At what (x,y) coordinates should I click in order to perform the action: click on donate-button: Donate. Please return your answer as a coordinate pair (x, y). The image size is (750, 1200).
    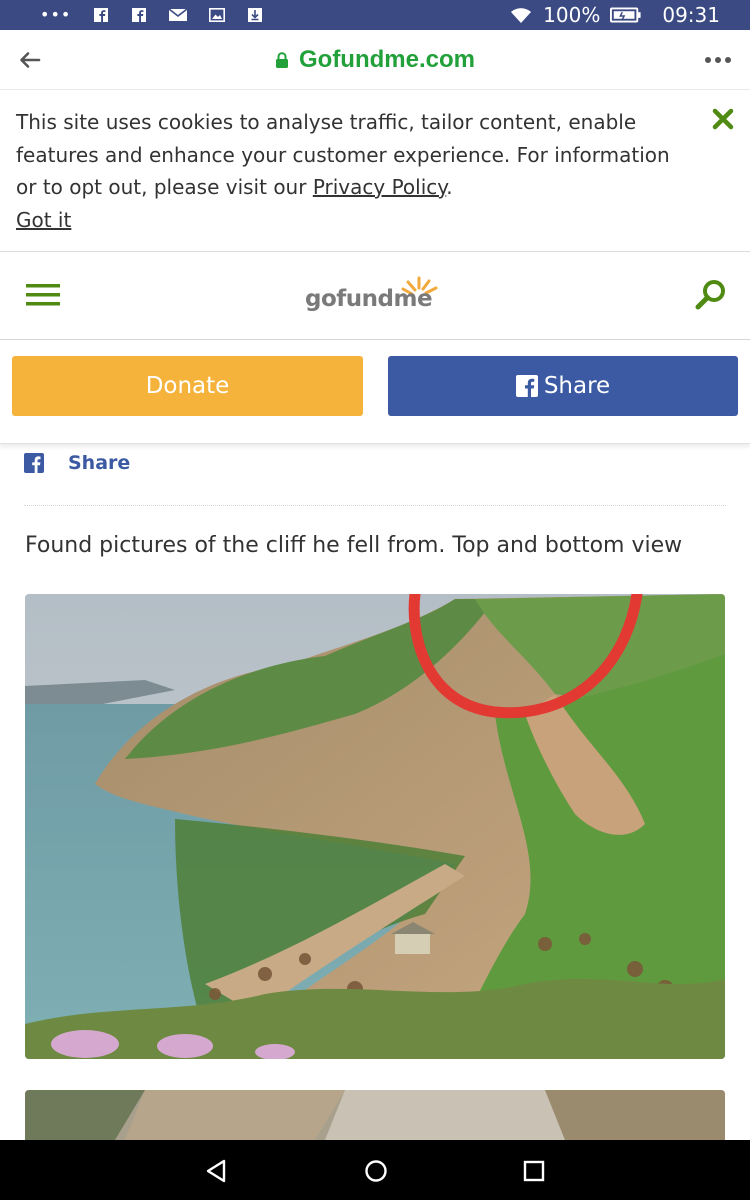
    Looking at the image, I should click on (187, 386).